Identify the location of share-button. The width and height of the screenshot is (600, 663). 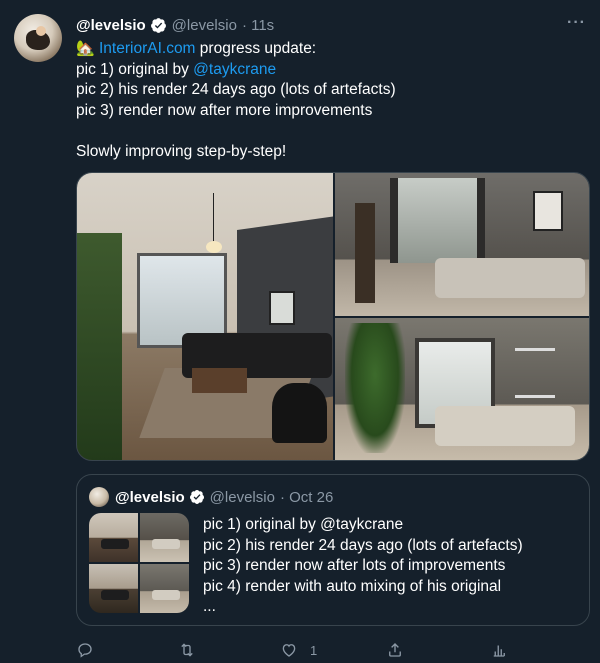
(395, 650).